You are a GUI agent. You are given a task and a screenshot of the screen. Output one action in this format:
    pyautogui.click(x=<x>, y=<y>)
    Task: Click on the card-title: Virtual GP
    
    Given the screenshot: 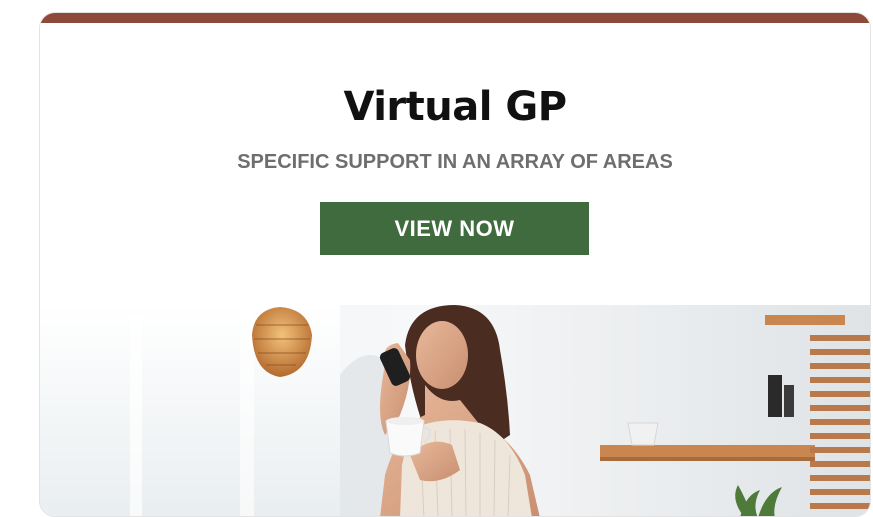 What is the action you would take?
    pyautogui.click(x=455, y=107)
    